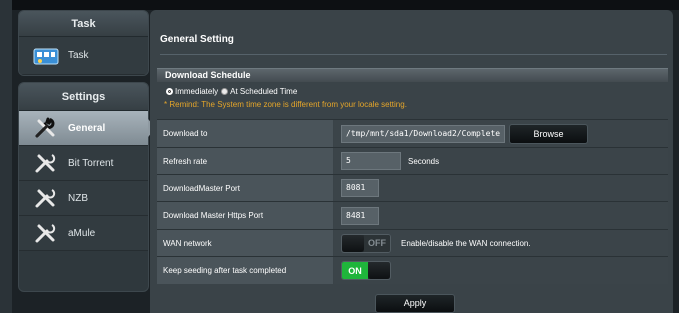 The image size is (679, 313). Describe the element at coordinates (466, 243) in the screenshot. I see `wan-network-hint: Enable/disable the WAN connection.` at that location.